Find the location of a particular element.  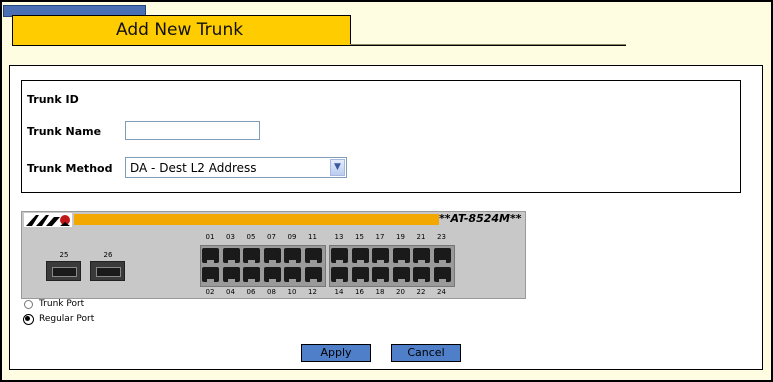

port-label-18: 18 is located at coordinates (380, 292).